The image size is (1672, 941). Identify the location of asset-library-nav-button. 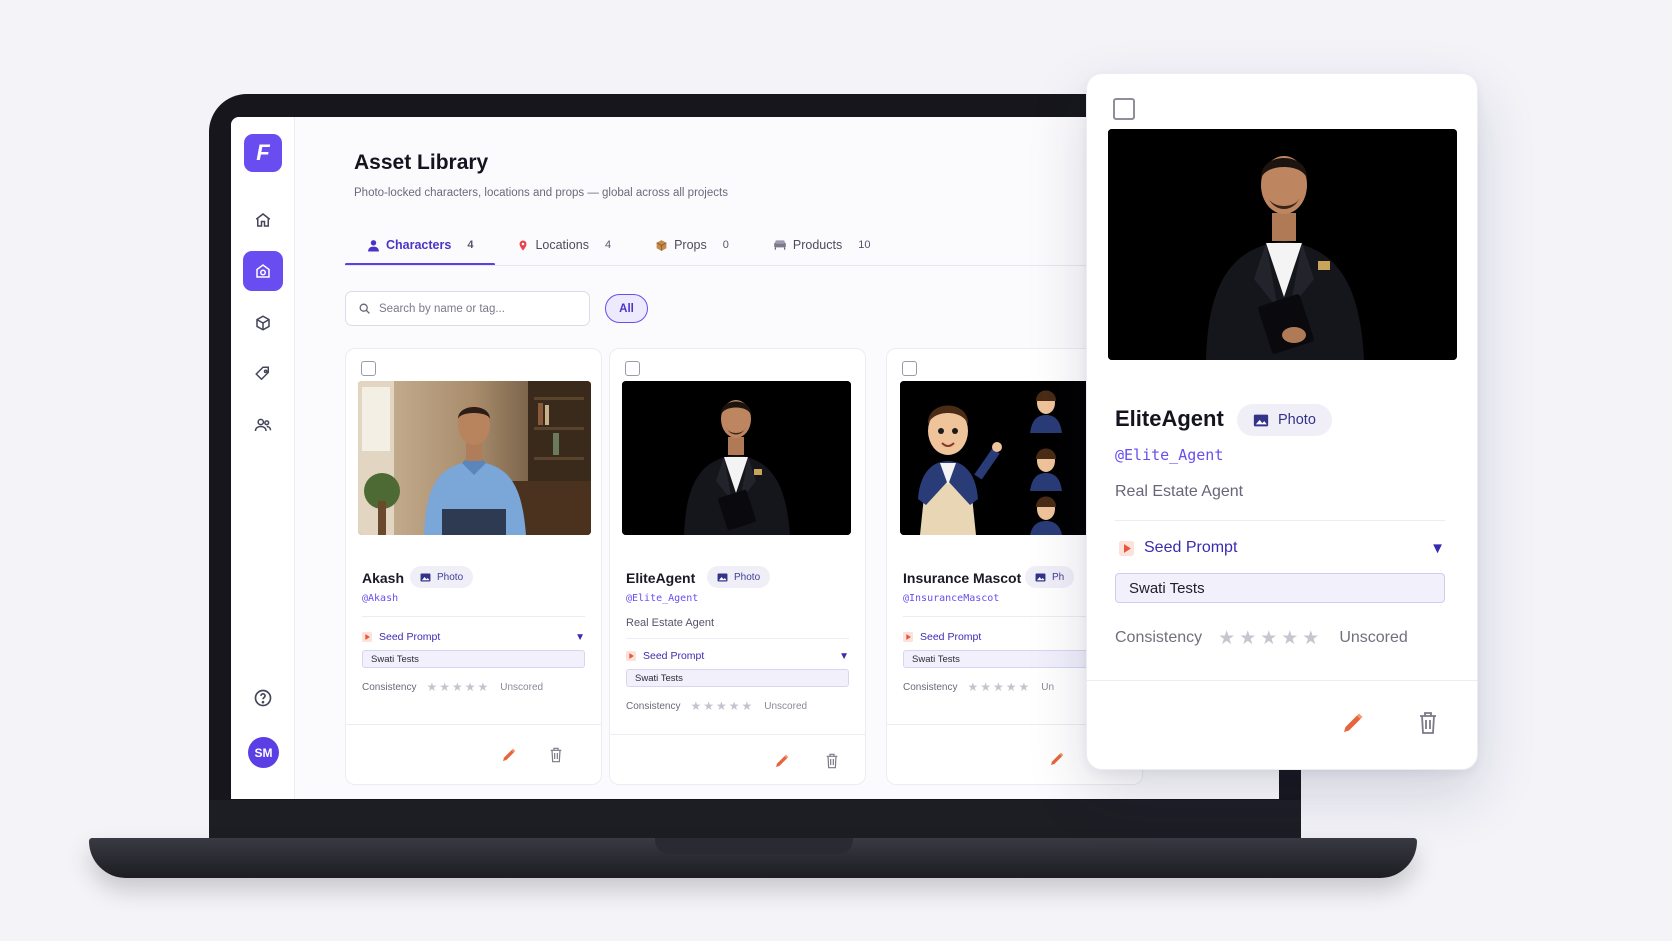
(263, 271).